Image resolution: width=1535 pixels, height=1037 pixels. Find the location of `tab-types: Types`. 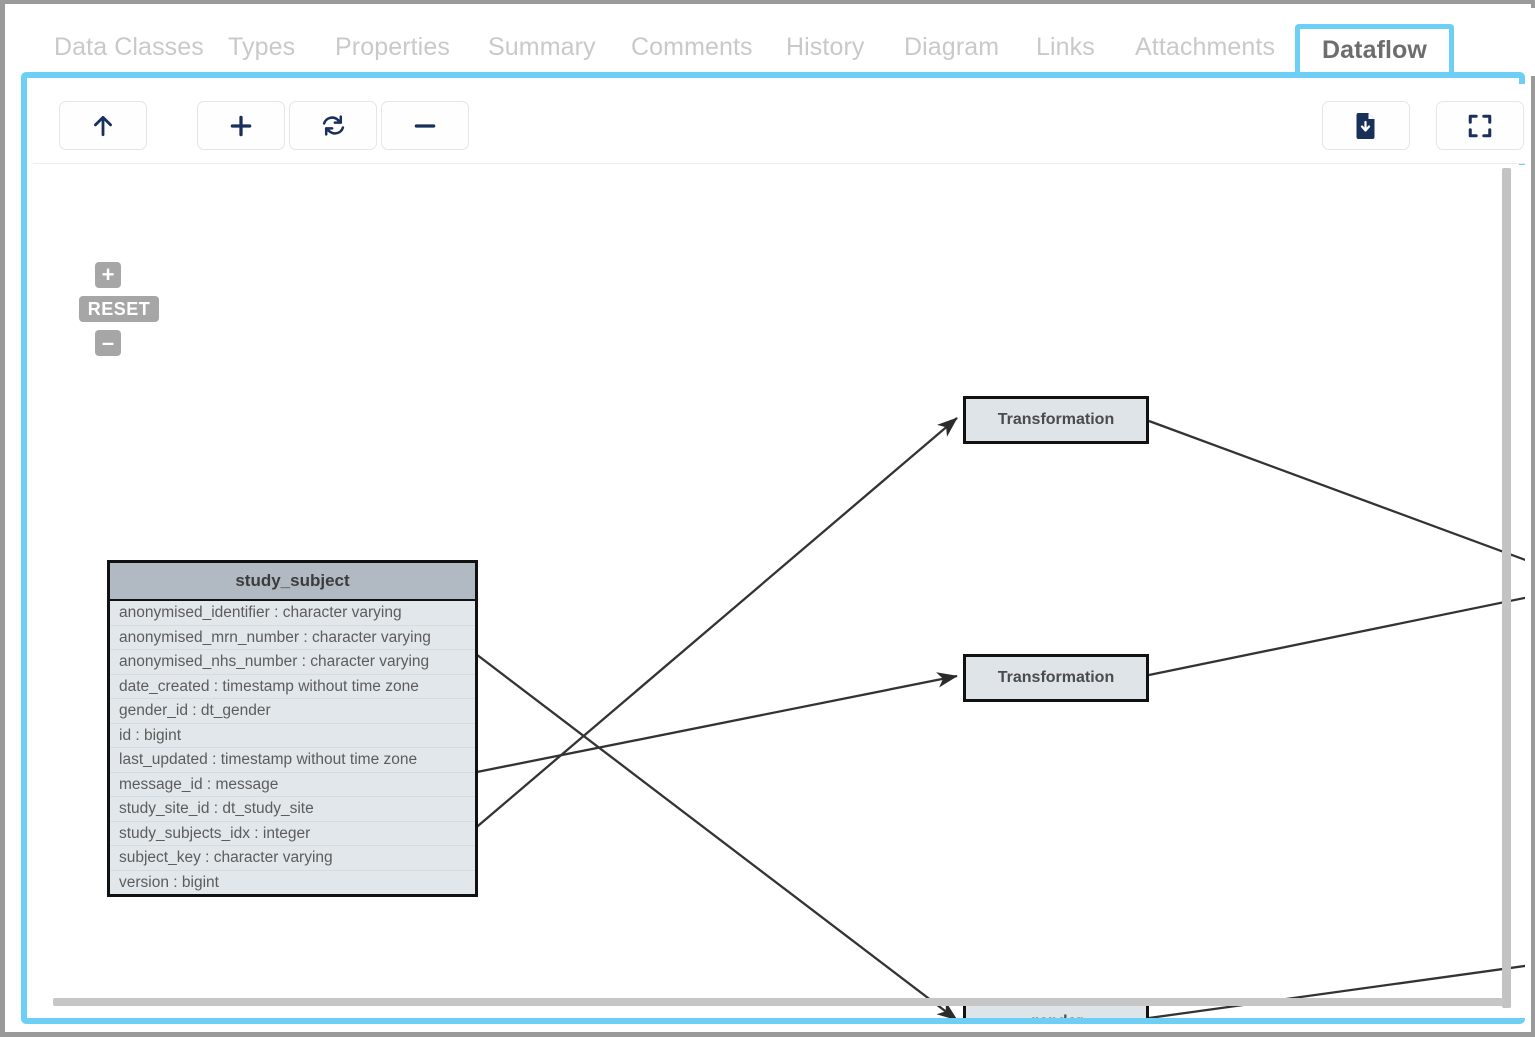

tab-types: Types is located at coordinates (261, 48).